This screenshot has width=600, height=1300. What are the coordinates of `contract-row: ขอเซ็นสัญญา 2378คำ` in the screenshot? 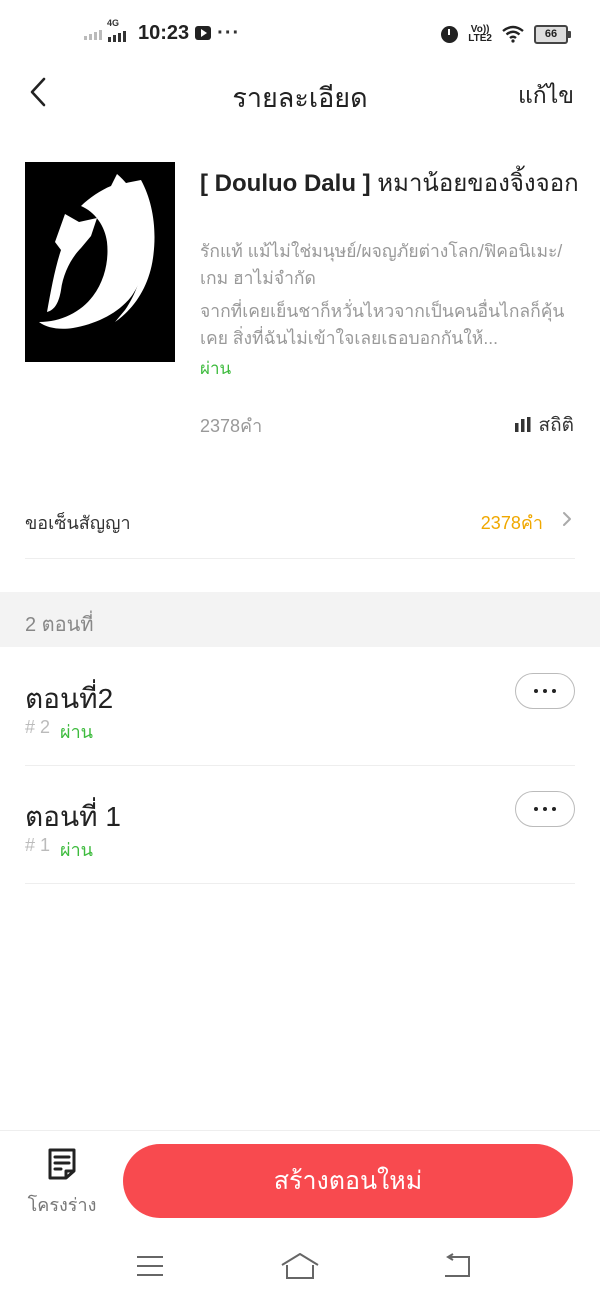 It's located at (300, 524).